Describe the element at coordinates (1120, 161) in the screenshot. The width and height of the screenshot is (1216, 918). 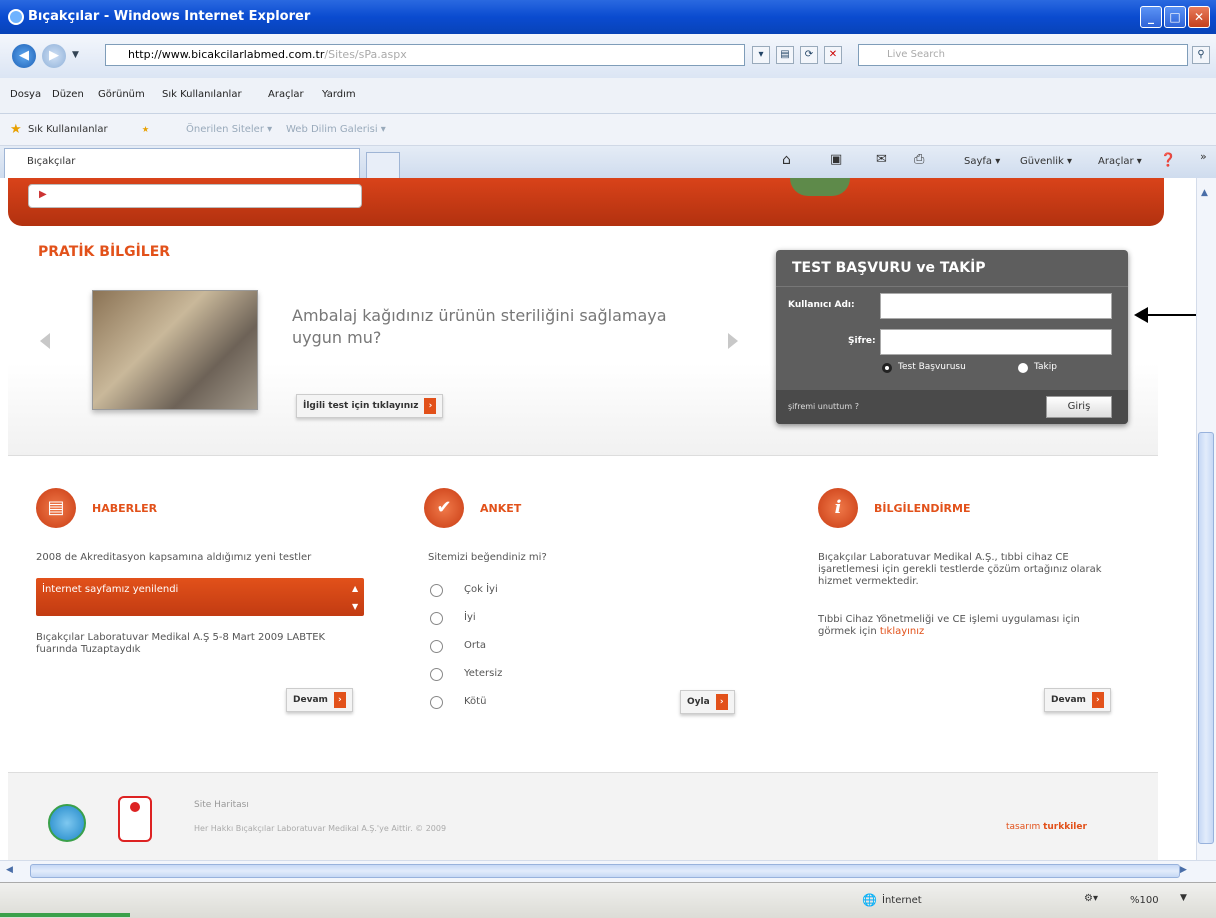
I see `tools-menu: Araçlar ▾` at that location.